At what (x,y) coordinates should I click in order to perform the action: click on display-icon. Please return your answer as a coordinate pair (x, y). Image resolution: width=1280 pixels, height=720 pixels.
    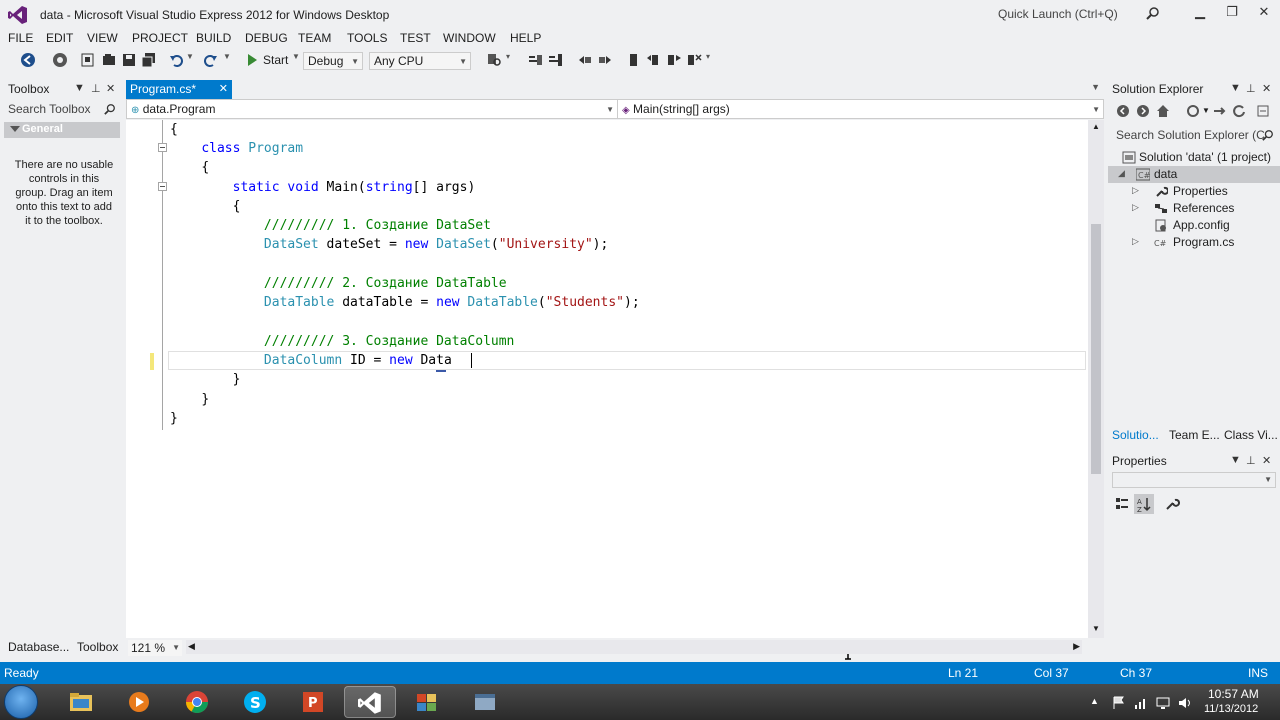
    Looking at the image, I should click on (1163, 703).